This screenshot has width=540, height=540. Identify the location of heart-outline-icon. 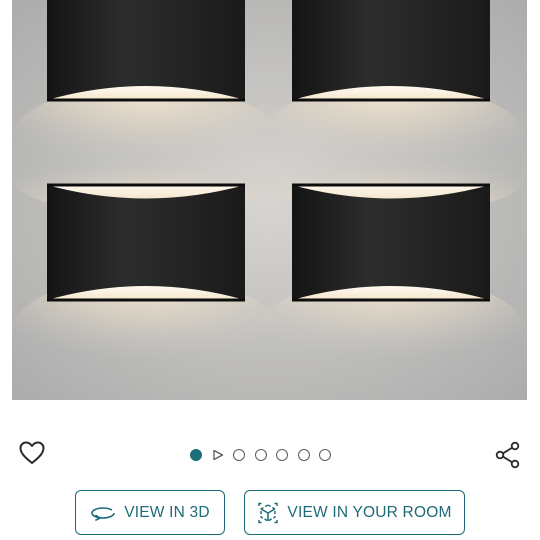
(32, 452).